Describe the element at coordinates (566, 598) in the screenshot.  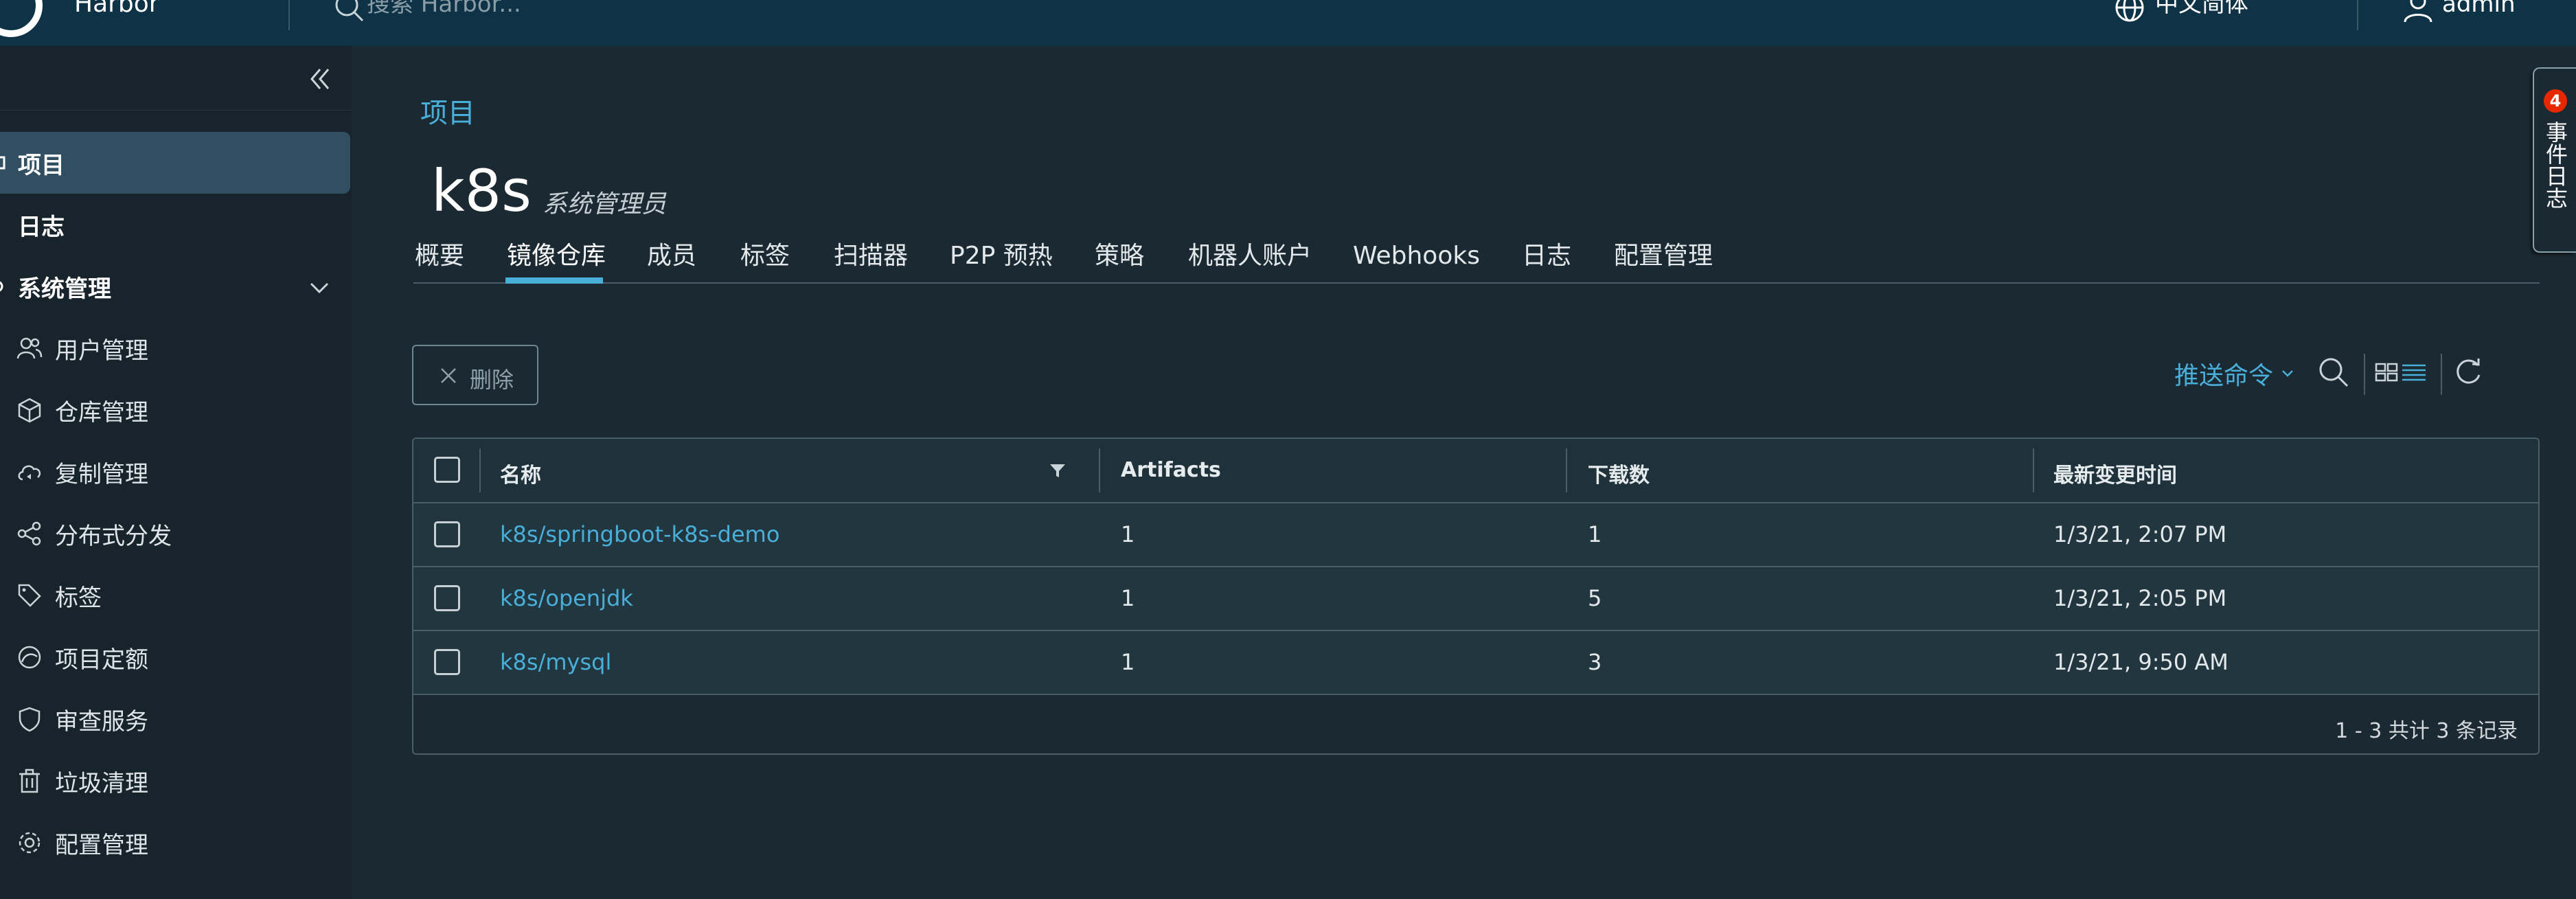
I see `repository-link: k8s/openjdk` at that location.